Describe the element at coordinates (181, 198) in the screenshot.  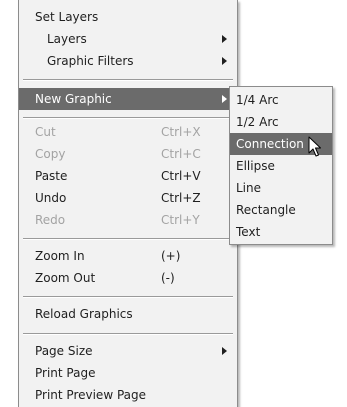
I see `menu-item-shortcut: Ctrl+Z` at that location.